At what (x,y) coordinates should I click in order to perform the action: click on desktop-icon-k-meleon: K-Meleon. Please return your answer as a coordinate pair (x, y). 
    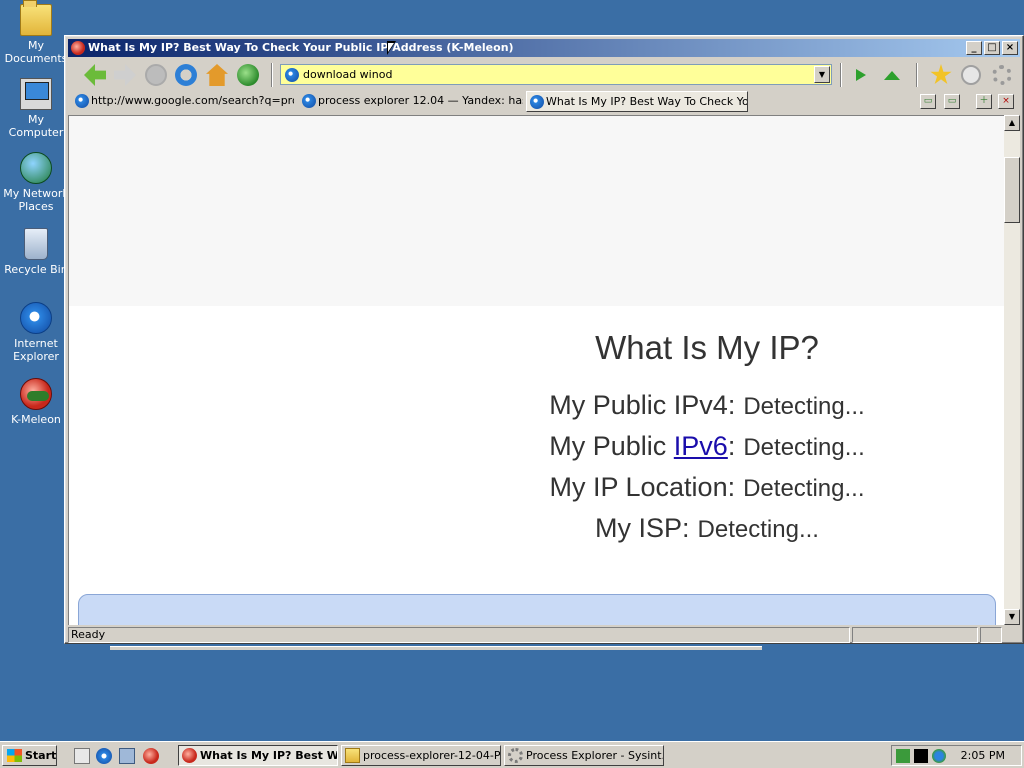
    Looking at the image, I should click on (36, 402).